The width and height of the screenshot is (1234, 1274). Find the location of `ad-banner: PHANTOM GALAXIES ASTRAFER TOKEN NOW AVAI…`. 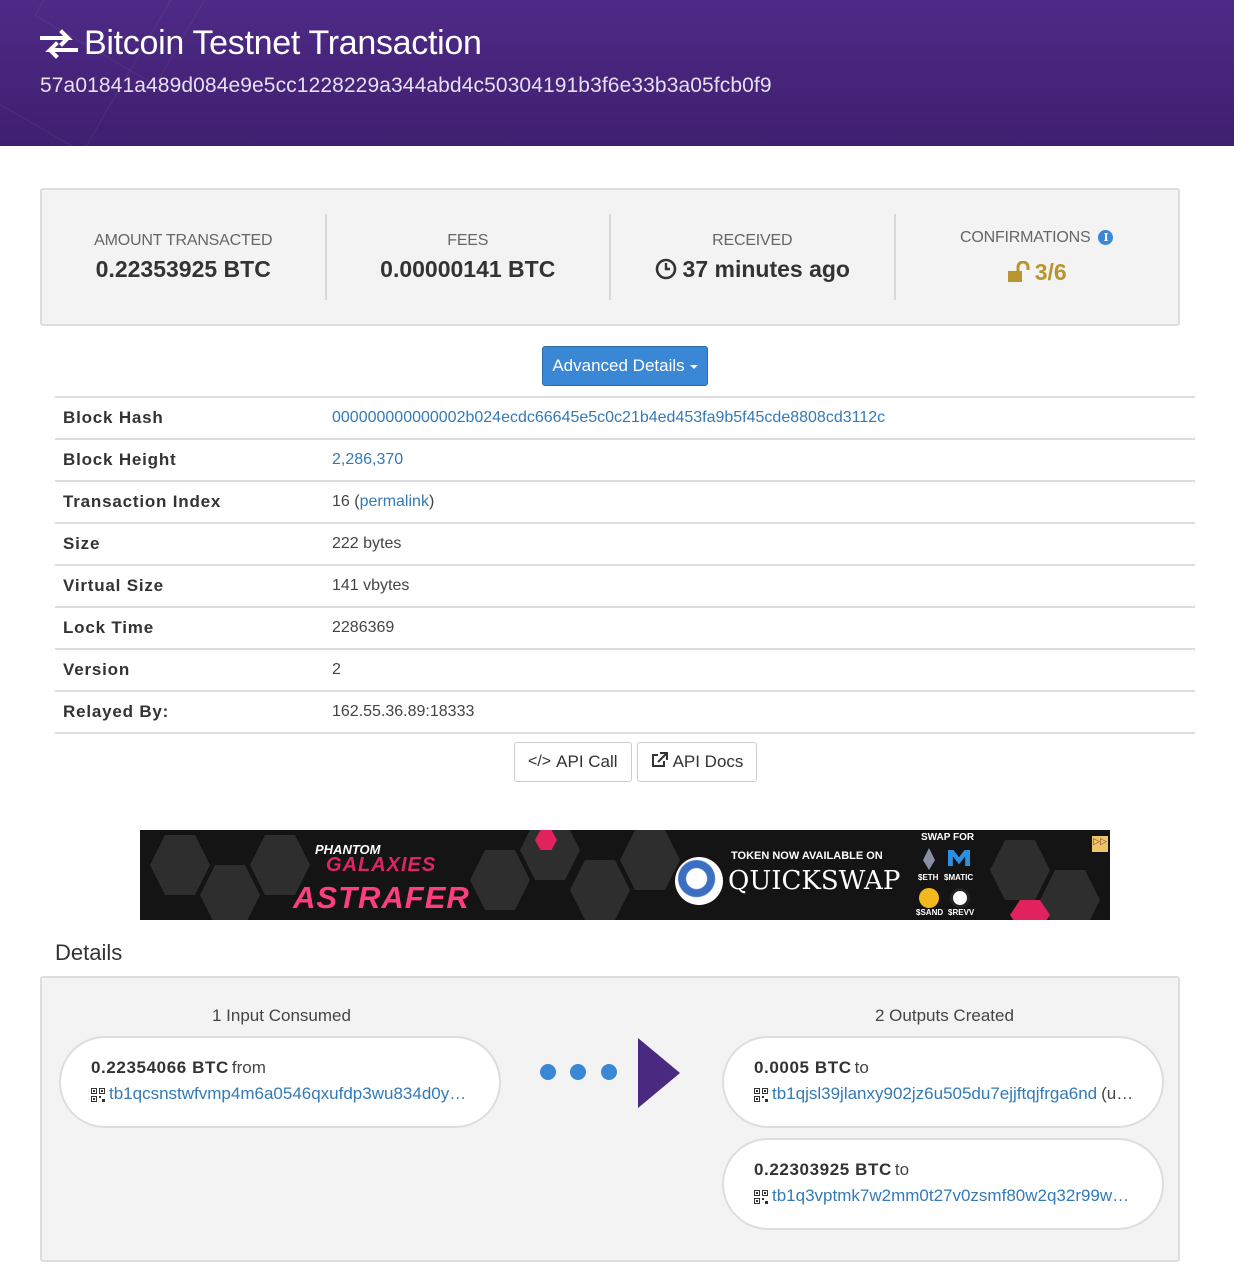

ad-banner: PHANTOM GALAXIES ASTRAFER TOKEN NOW AVAI… is located at coordinates (625, 875).